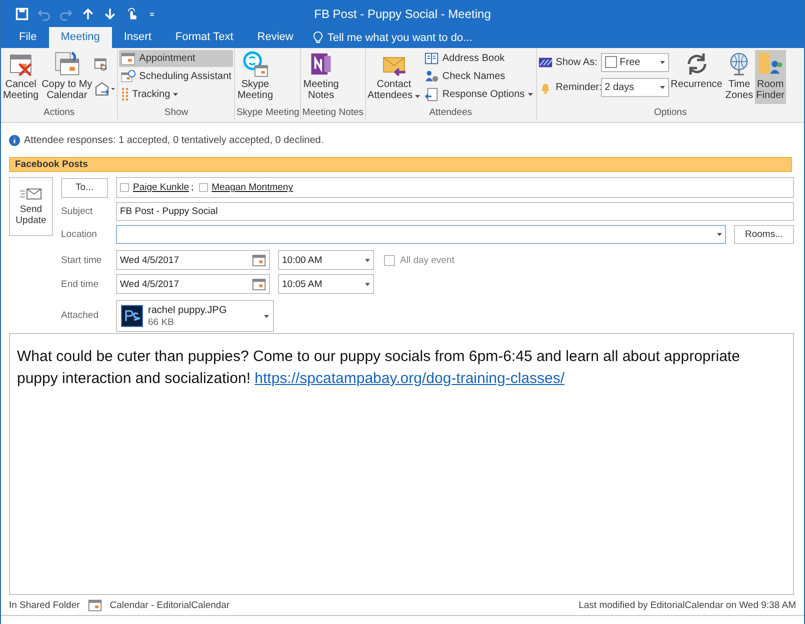 The height and width of the screenshot is (624, 805). What do you see at coordinates (577, 62) in the screenshot?
I see `combo-label: Show As:` at bounding box center [577, 62].